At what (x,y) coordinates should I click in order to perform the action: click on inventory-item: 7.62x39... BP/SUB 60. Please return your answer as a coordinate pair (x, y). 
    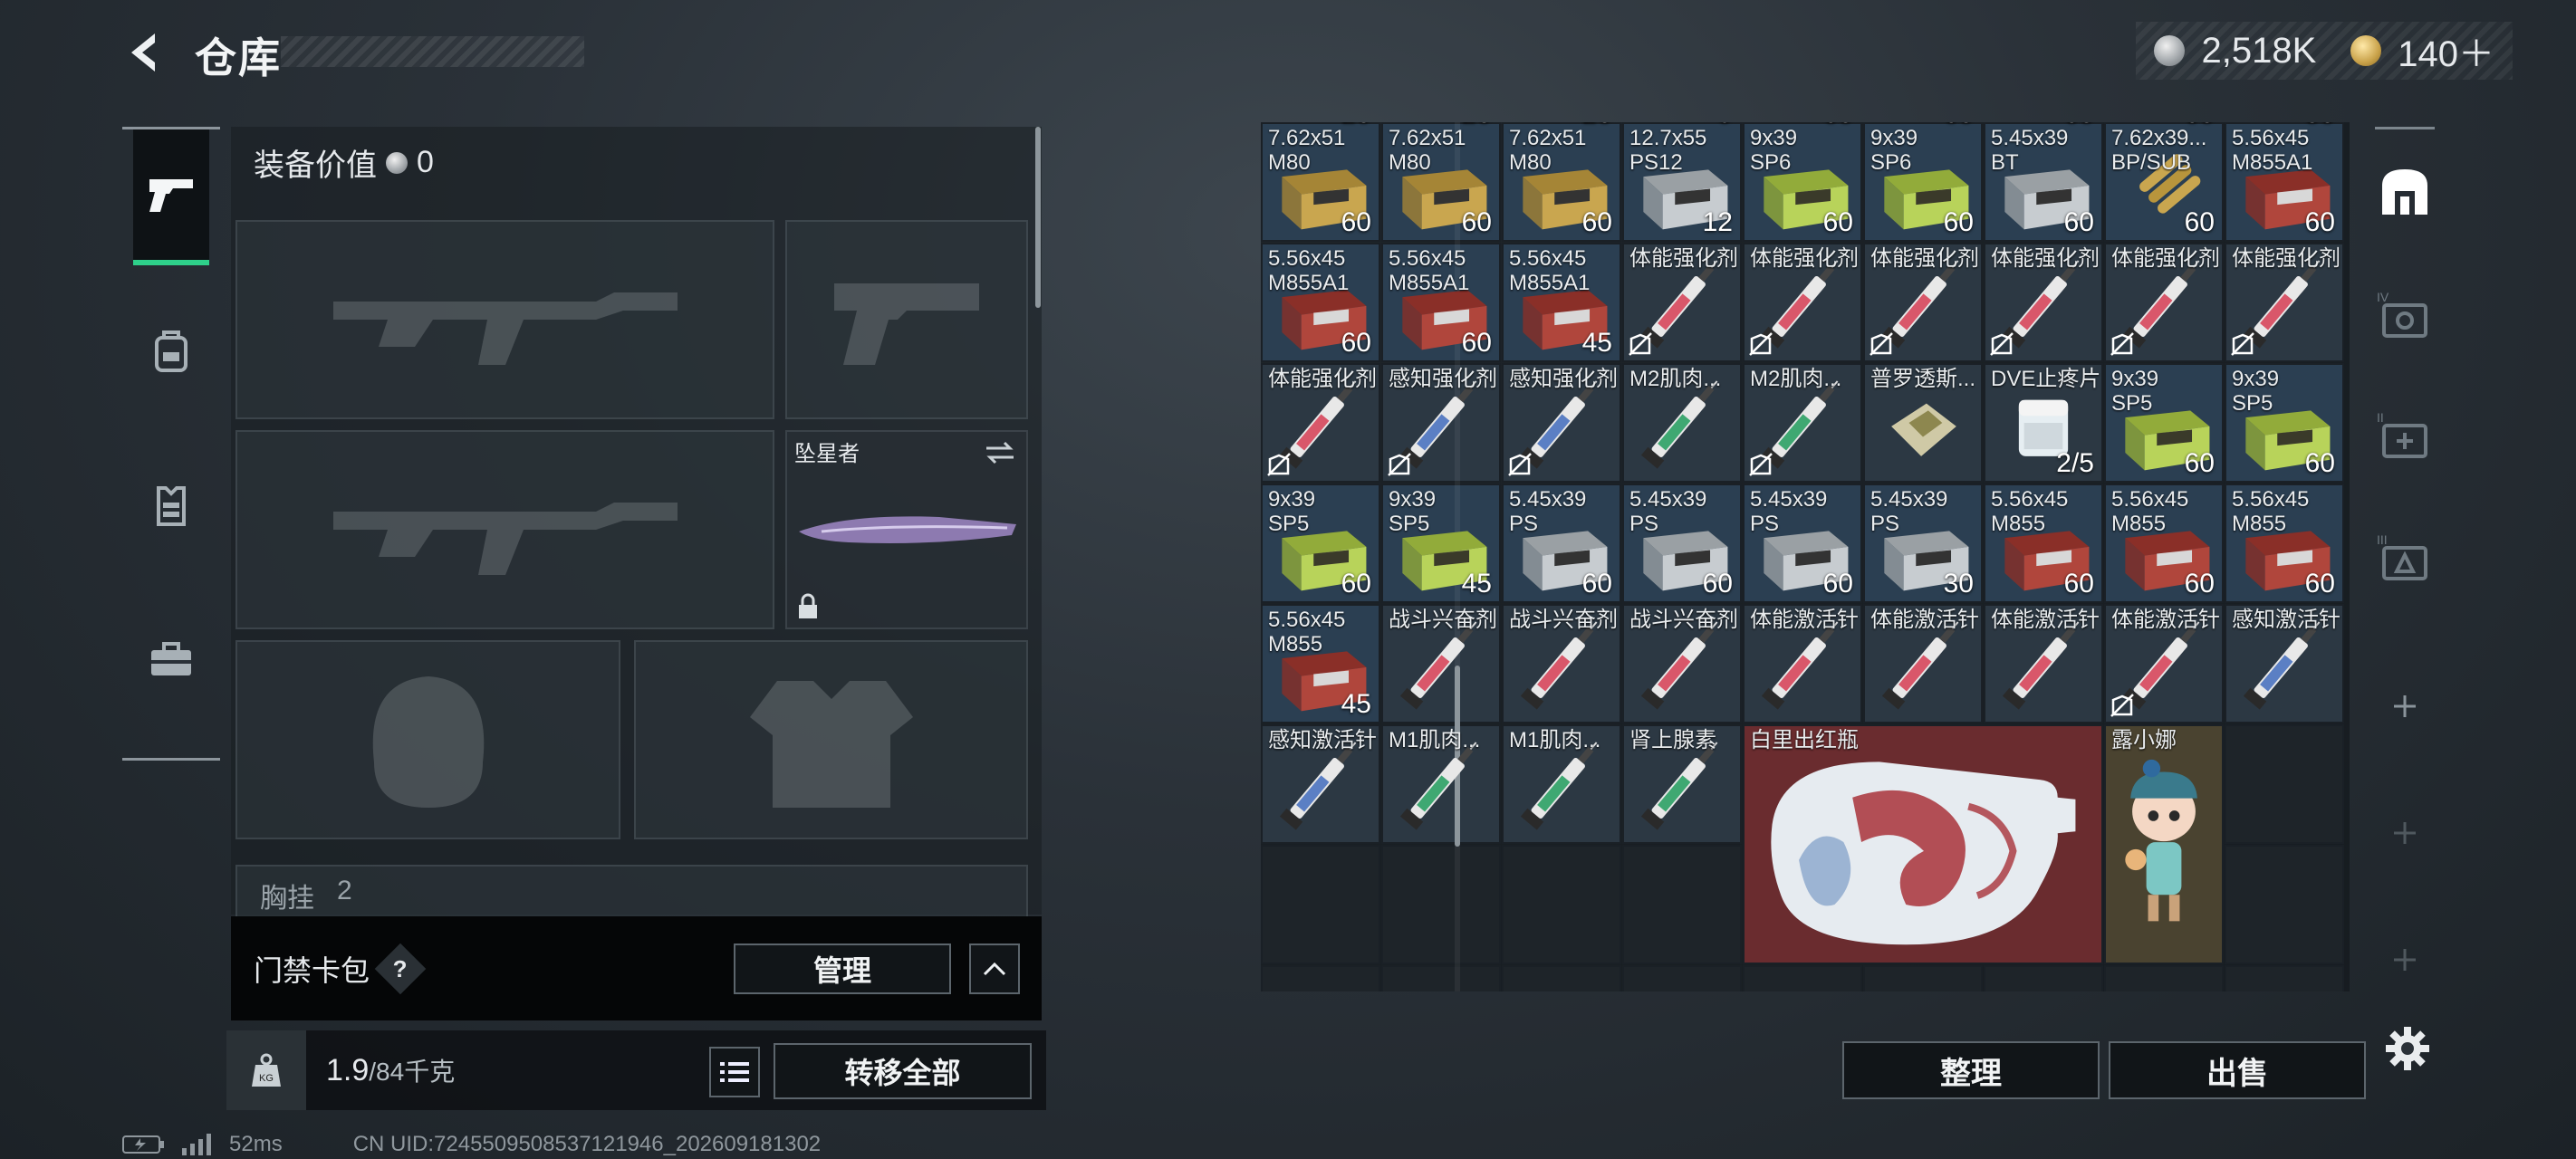
    Looking at the image, I should click on (2164, 182).